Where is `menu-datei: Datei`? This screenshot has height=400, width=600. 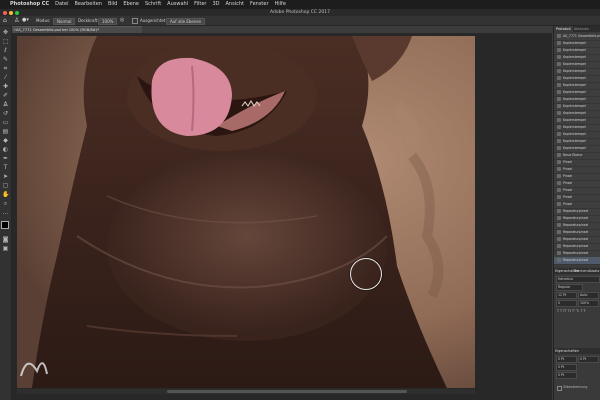 menu-datei: Datei is located at coordinates (61, 4).